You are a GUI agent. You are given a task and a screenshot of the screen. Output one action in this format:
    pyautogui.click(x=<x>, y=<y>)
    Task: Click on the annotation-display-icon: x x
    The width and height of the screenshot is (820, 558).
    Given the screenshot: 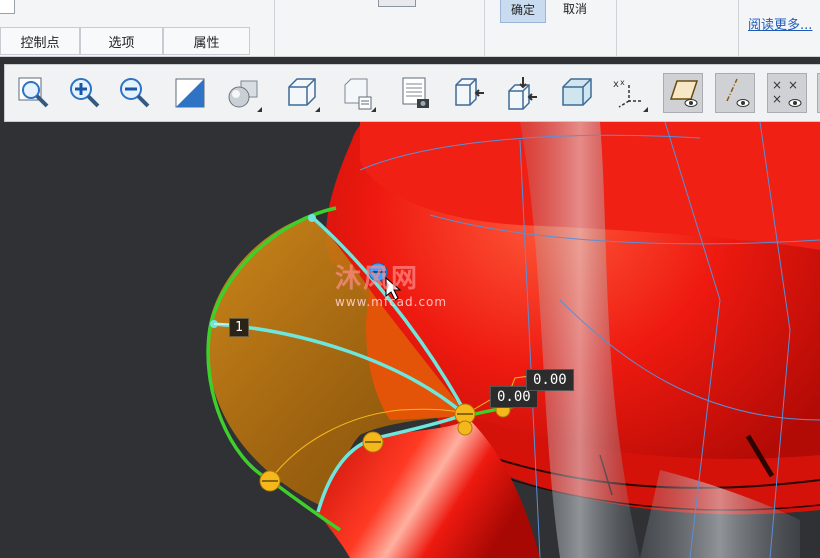 What is the action you would take?
    pyautogui.click(x=627, y=93)
    